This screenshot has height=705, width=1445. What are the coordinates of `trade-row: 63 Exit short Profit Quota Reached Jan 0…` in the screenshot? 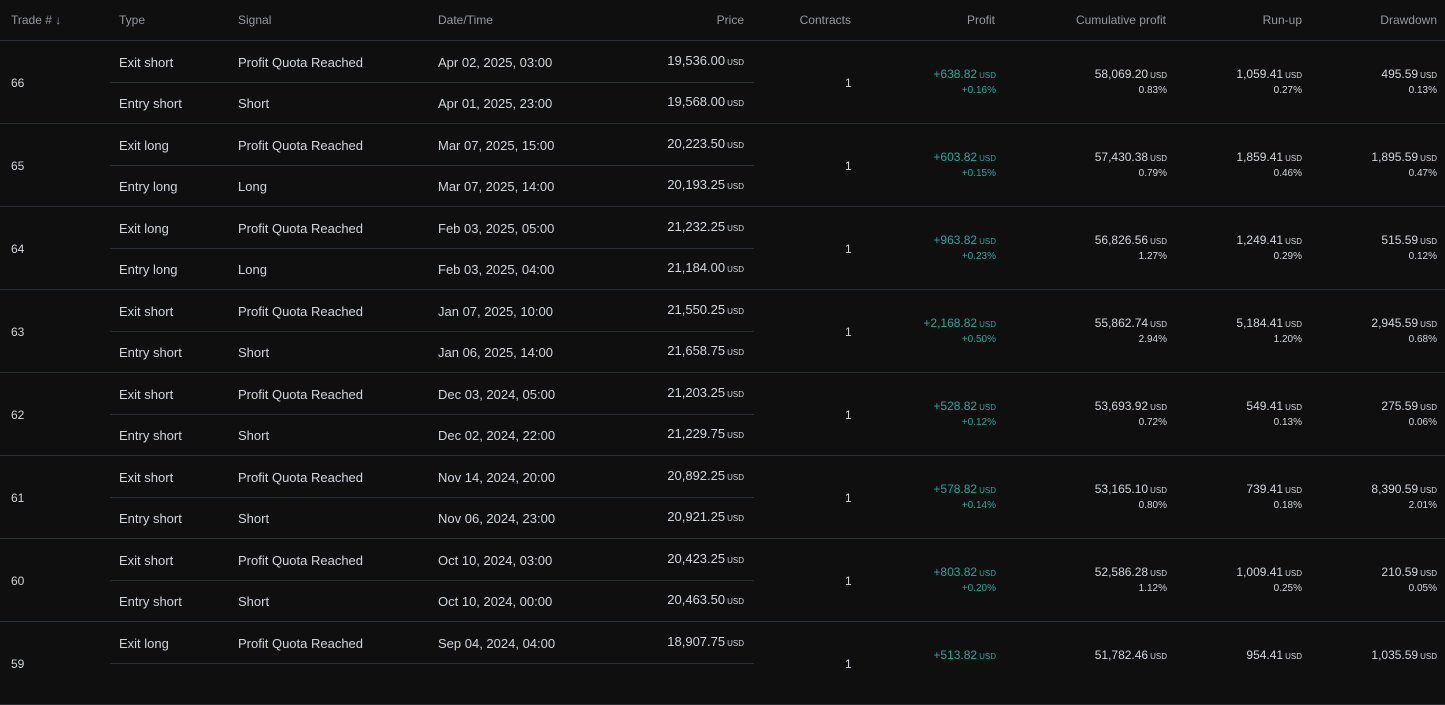 It's located at (722, 331).